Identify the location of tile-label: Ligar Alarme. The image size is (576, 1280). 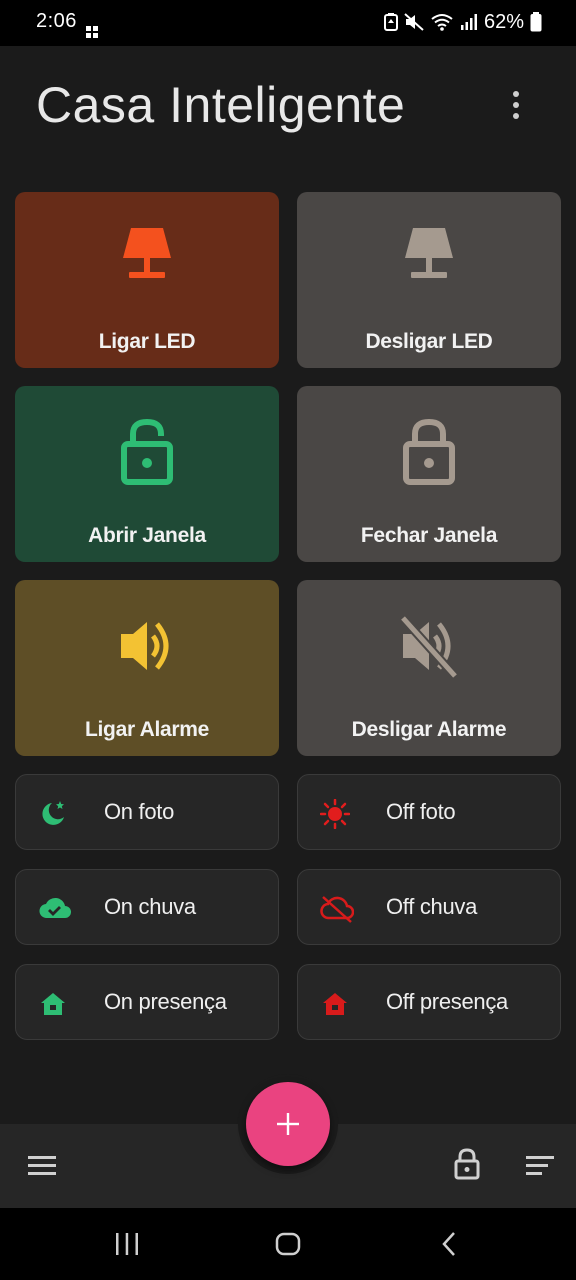
(147, 729).